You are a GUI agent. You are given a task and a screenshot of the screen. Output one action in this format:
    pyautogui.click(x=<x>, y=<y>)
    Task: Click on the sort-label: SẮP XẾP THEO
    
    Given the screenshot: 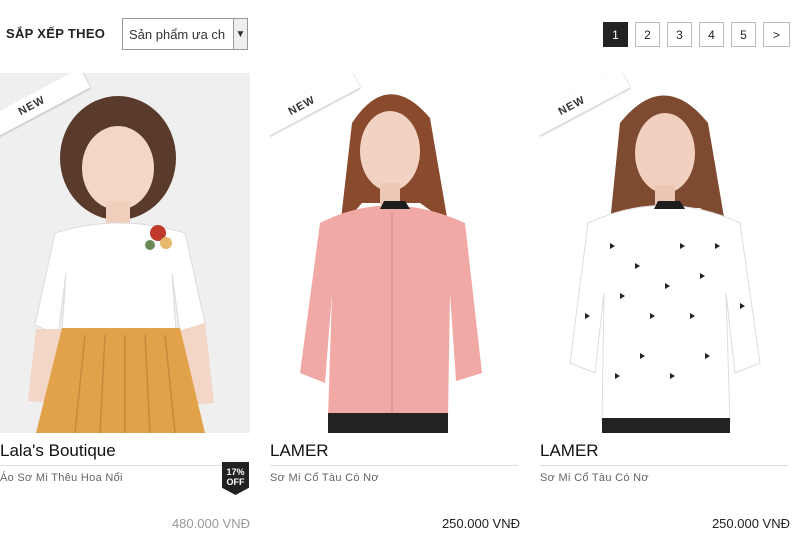 What is the action you would take?
    pyautogui.click(x=56, y=33)
    